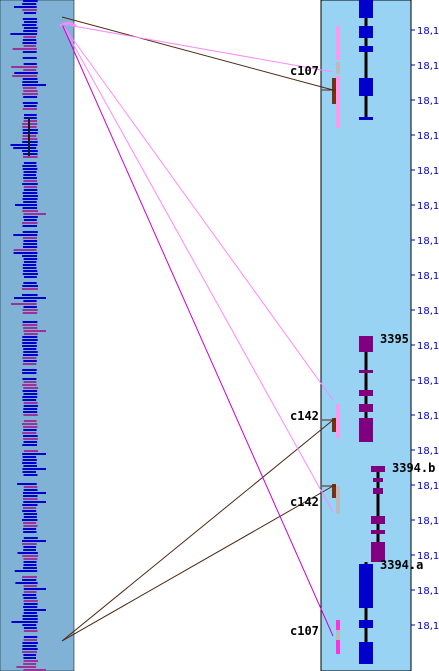  I want to click on gene-label-3395: 3395, so click(394, 339).